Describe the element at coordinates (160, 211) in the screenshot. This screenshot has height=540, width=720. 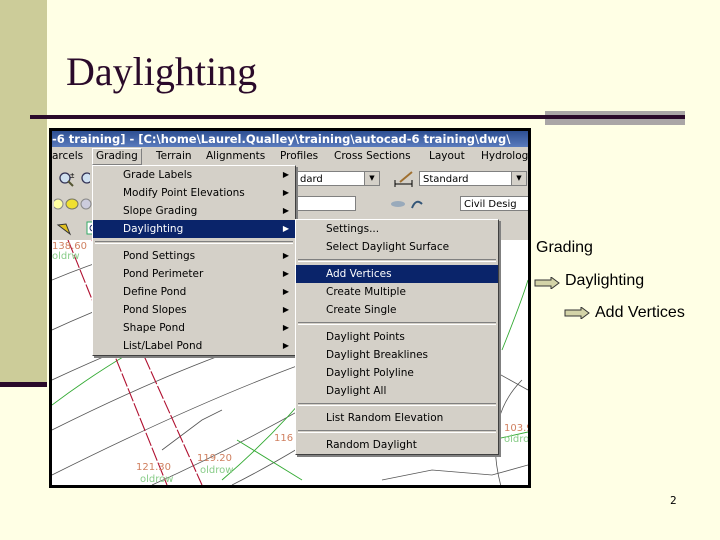
I see `menu-item-label: Slope Grading` at that location.